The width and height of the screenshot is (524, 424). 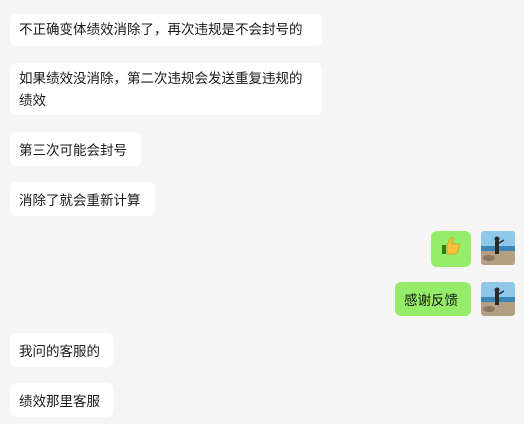 I want to click on incoming-message: 如果绩效没消除，第二次违规会发送重复违规的绩效, so click(x=166, y=89).